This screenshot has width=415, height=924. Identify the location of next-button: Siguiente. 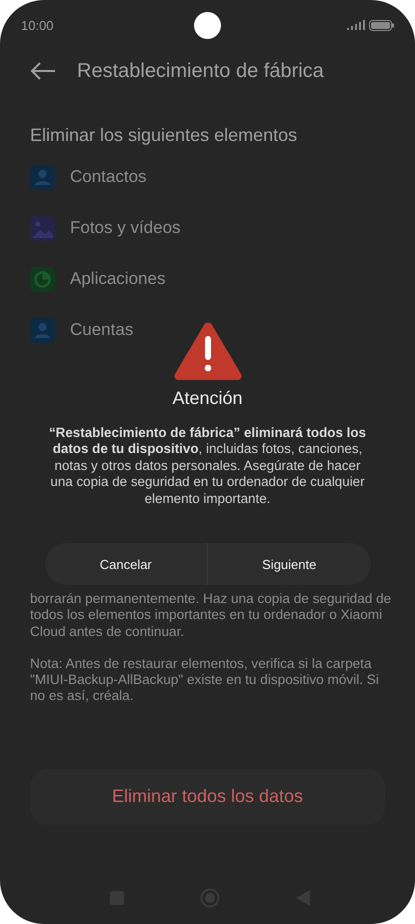
(288, 564).